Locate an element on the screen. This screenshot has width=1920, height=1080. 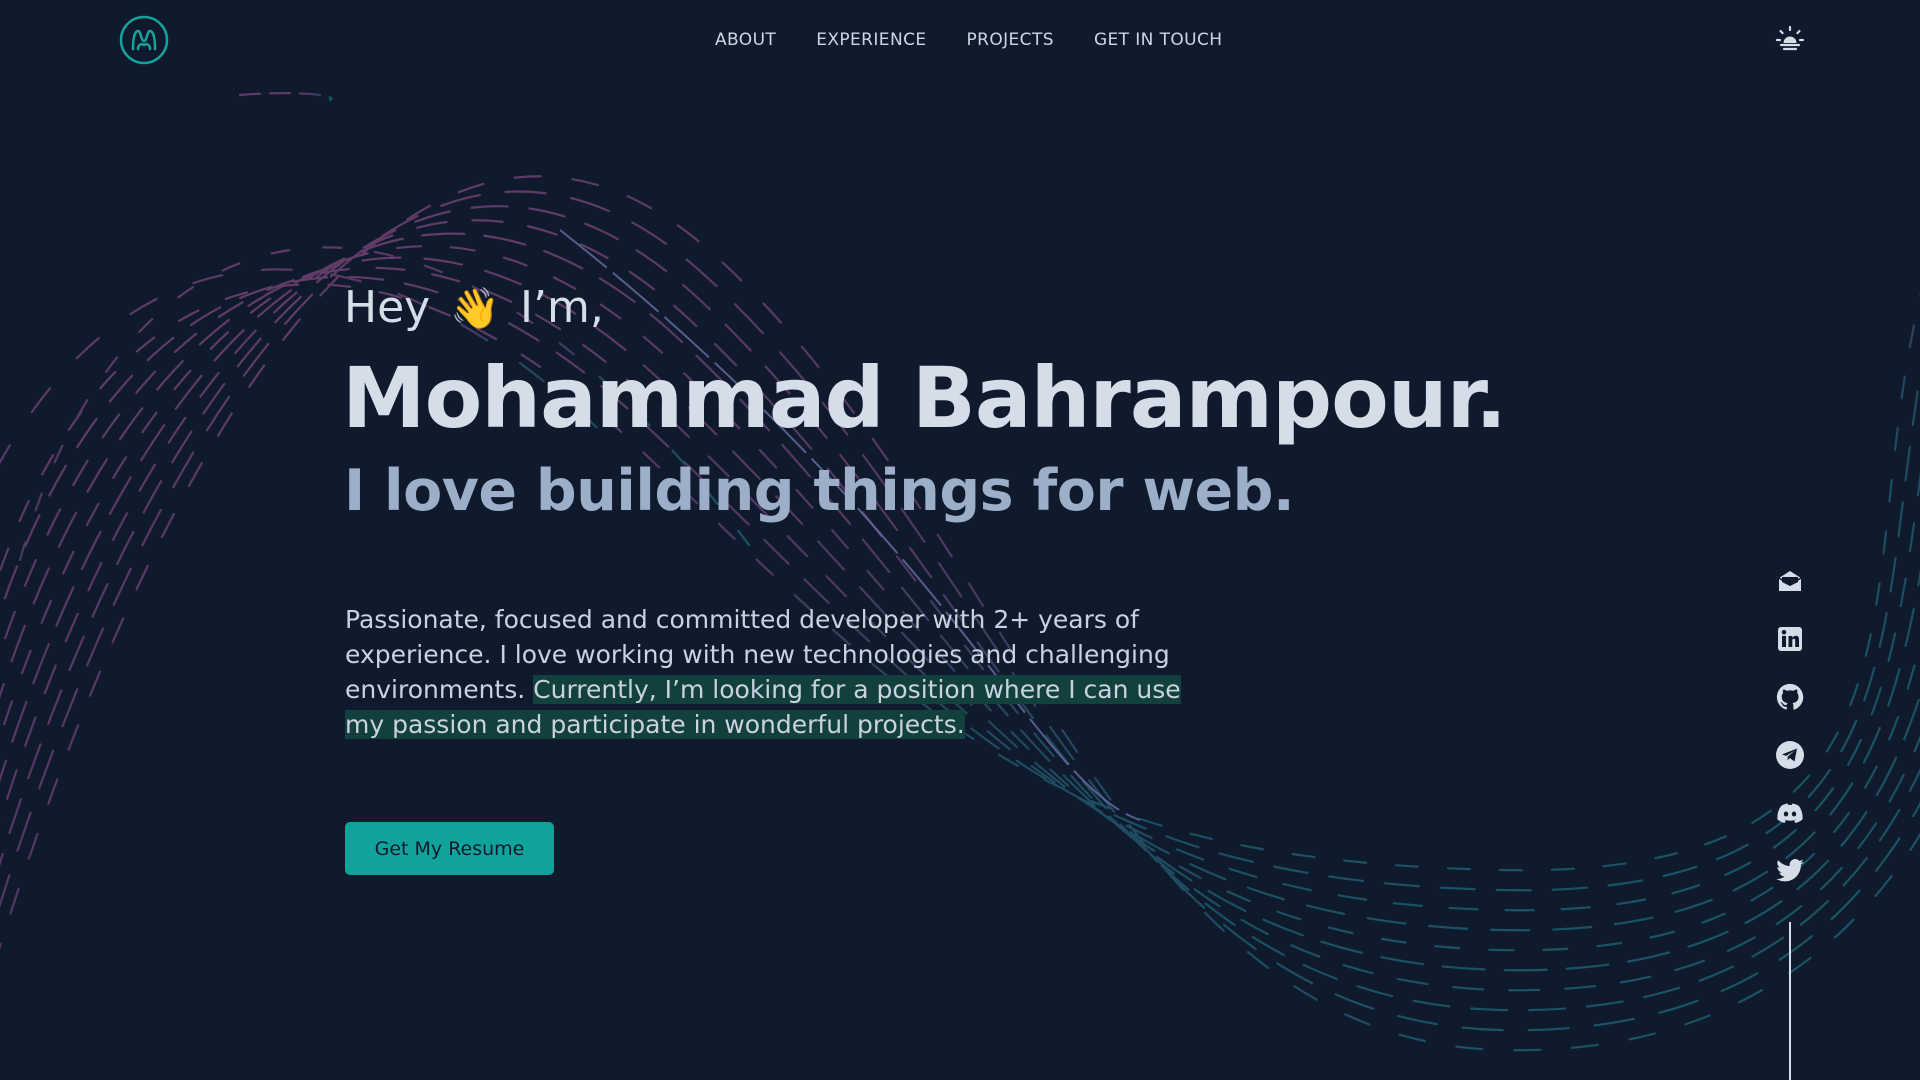
nav-about: ABOUT is located at coordinates (745, 40).